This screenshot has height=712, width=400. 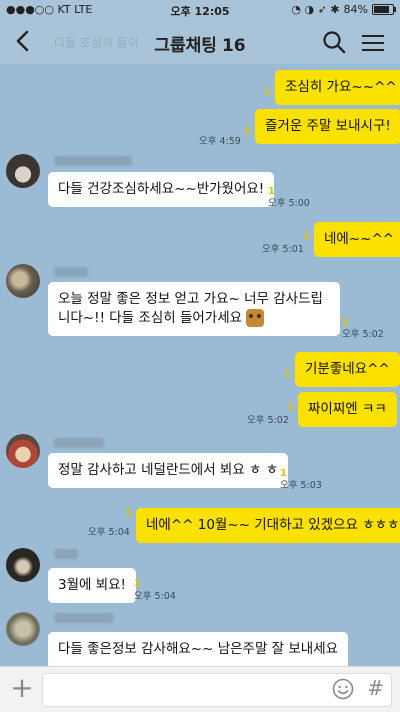 What do you see at coordinates (161, 189) in the screenshot?
I see `message-bubble-them: 다들 건강조심하세요~~반가웠어요!` at bounding box center [161, 189].